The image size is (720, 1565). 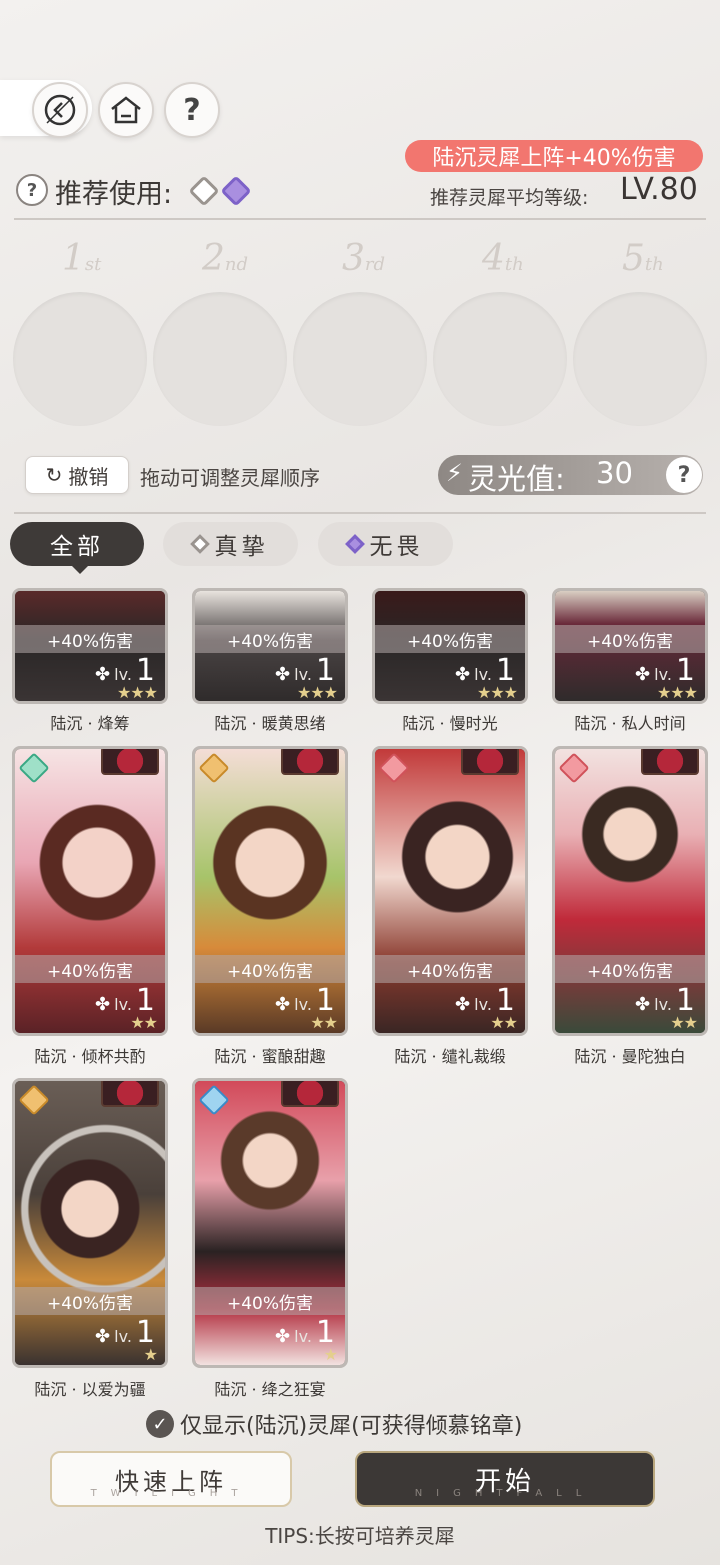 What do you see at coordinates (503, 258) in the screenshot?
I see `slot-rank-4: 4th` at bounding box center [503, 258].